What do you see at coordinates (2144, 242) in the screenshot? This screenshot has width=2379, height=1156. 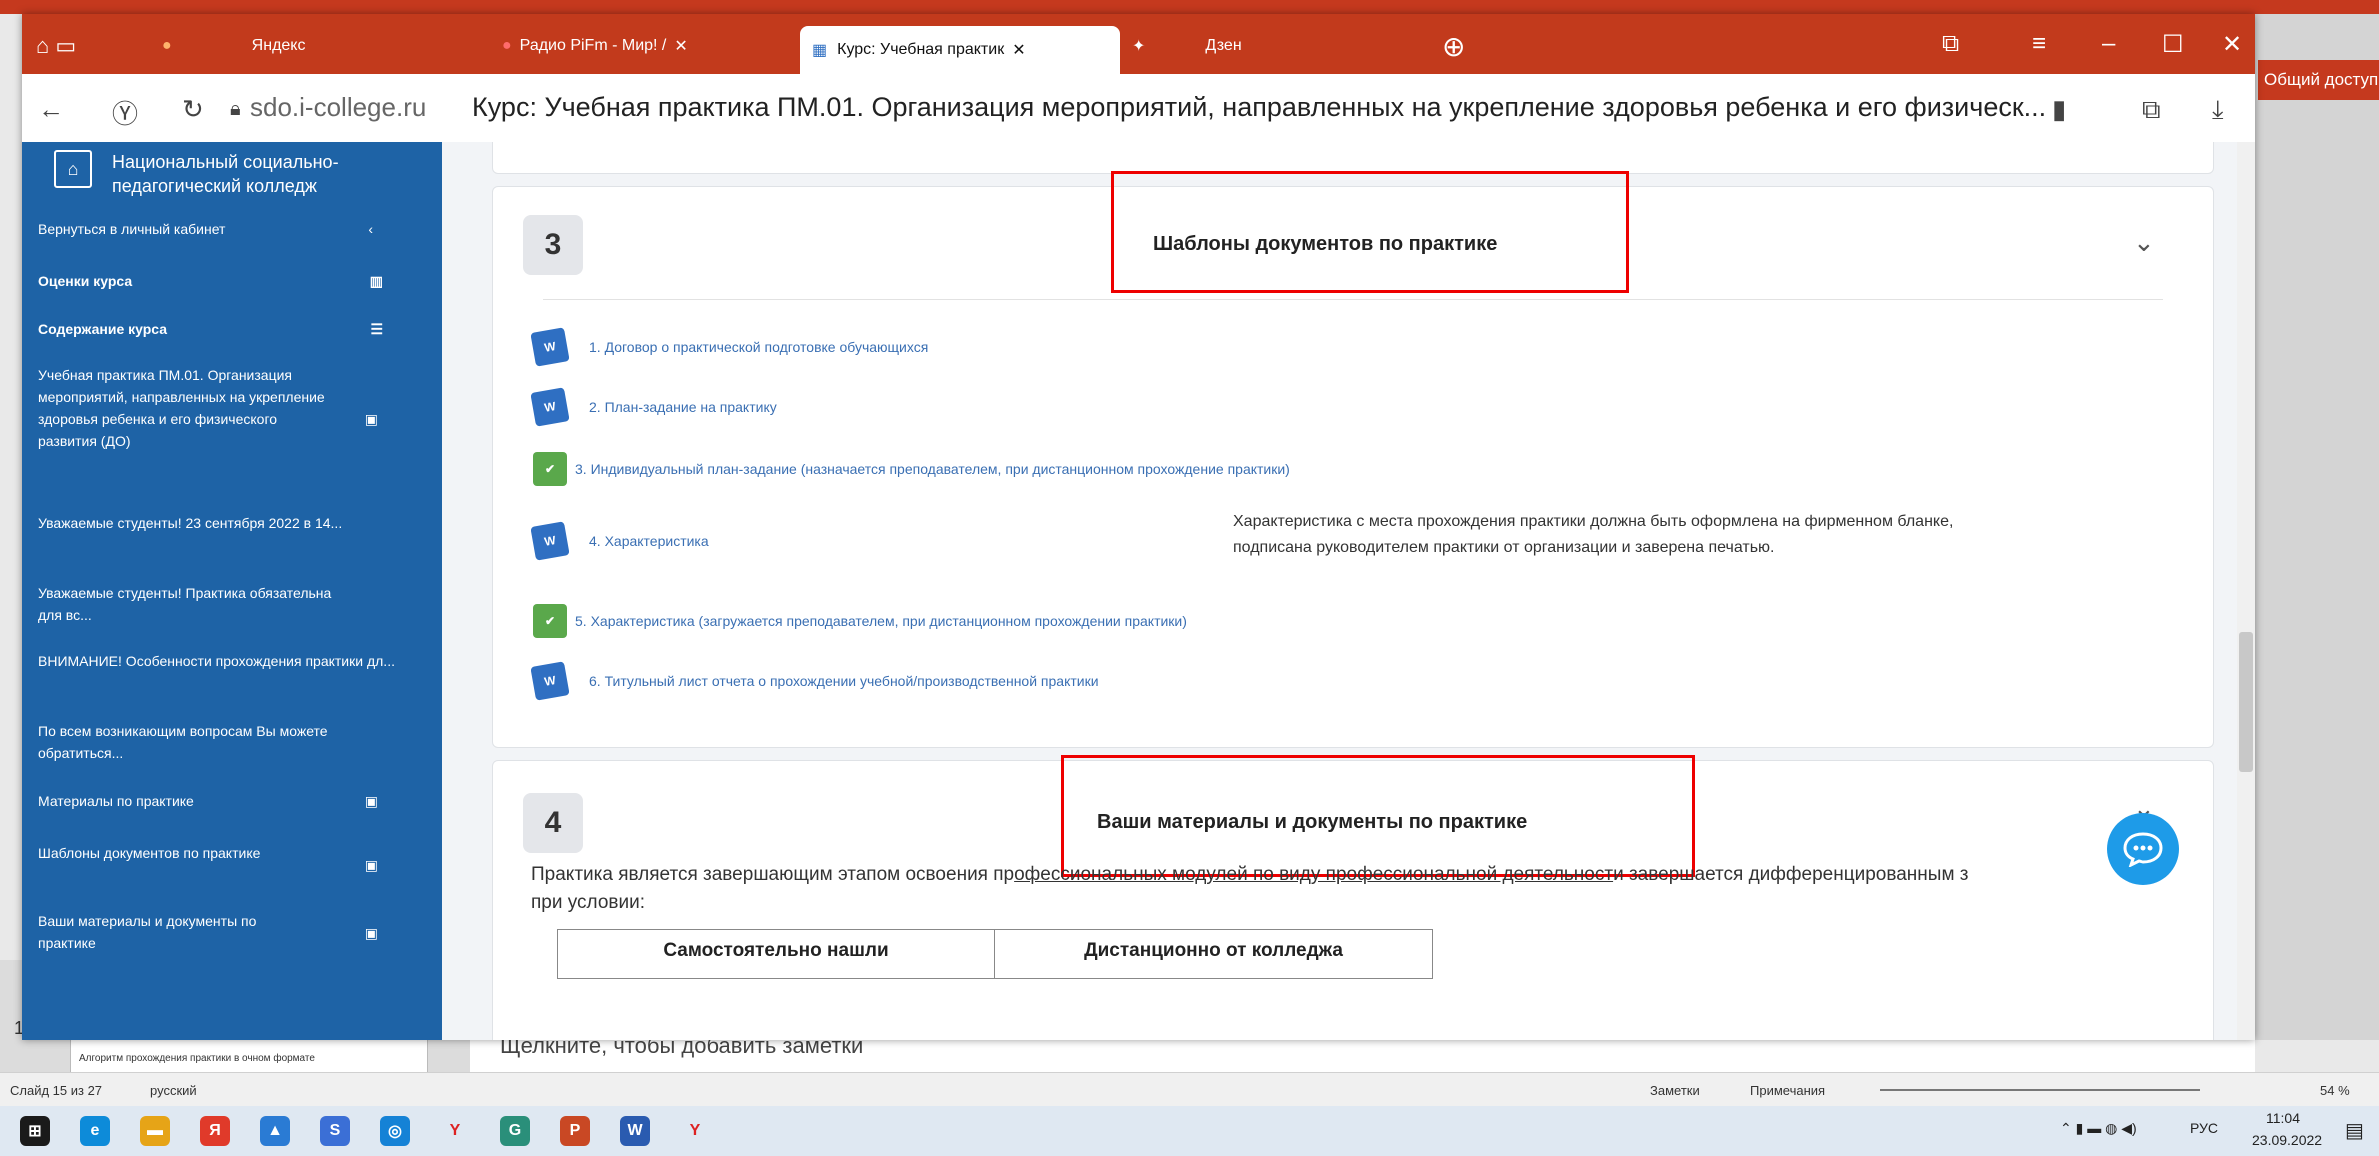 I see `chevron-down-icon: ⌄` at bounding box center [2144, 242].